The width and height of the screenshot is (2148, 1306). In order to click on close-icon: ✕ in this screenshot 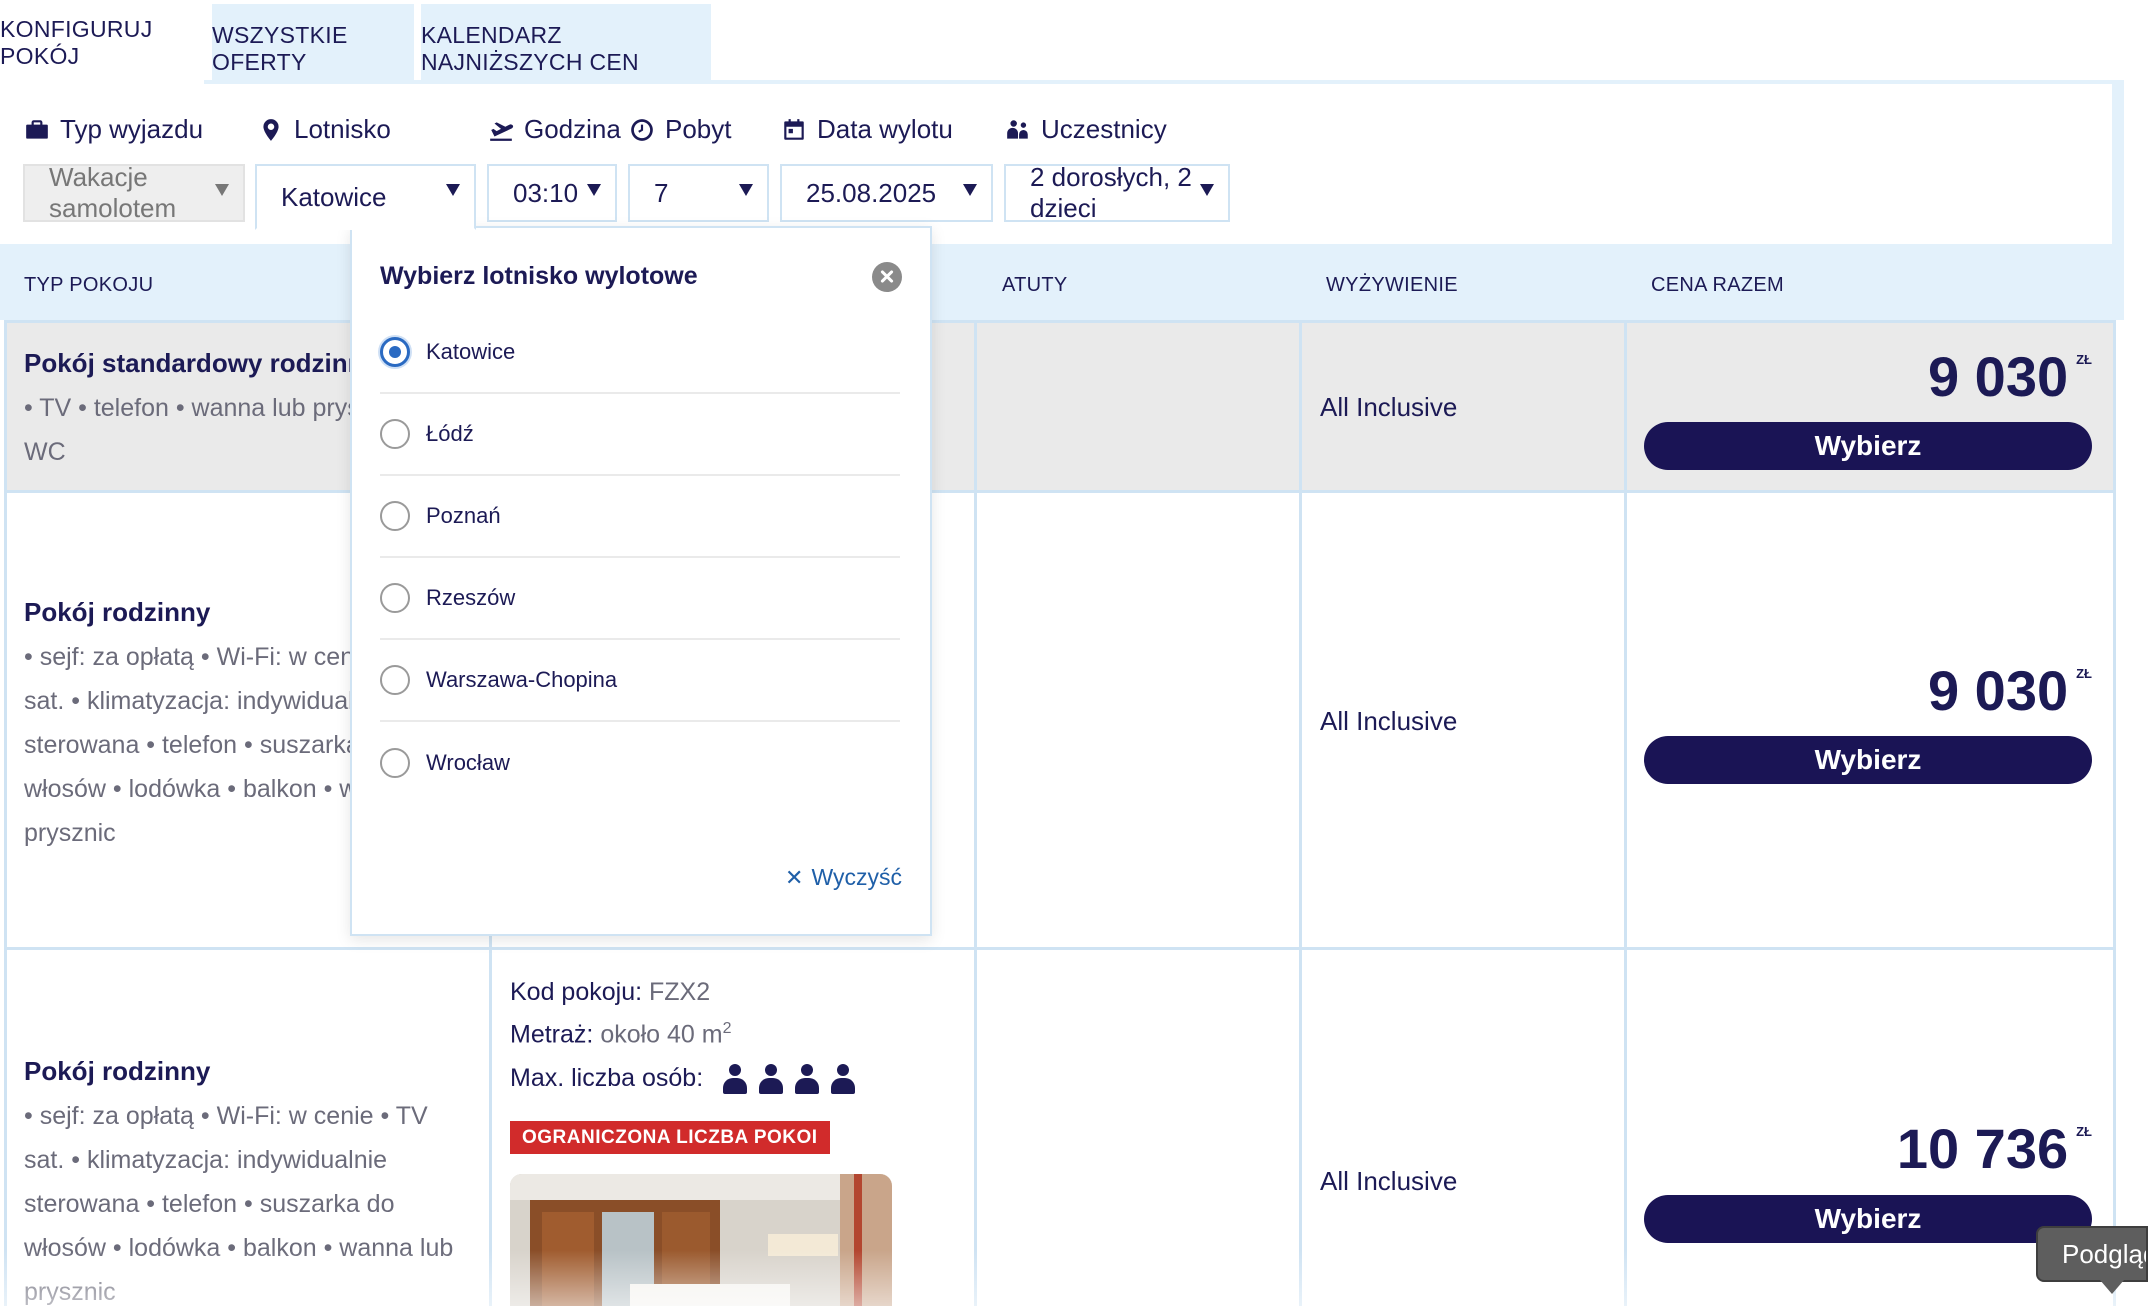, I will do `click(794, 877)`.